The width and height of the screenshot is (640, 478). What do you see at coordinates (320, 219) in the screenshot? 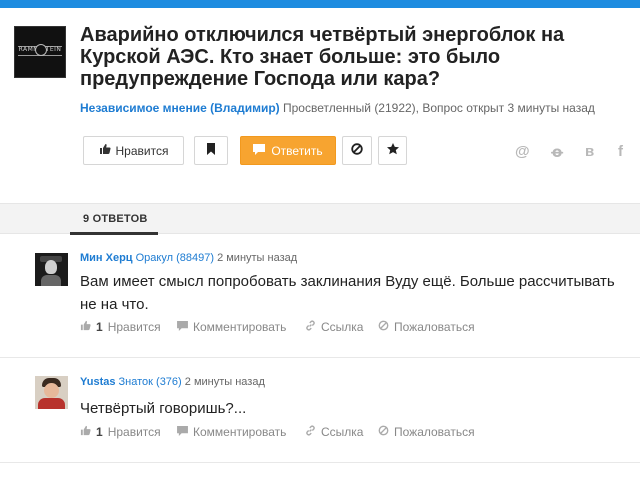
I see `answers-tab-bar: 9 ОТВЕТОВ` at bounding box center [320, 219].